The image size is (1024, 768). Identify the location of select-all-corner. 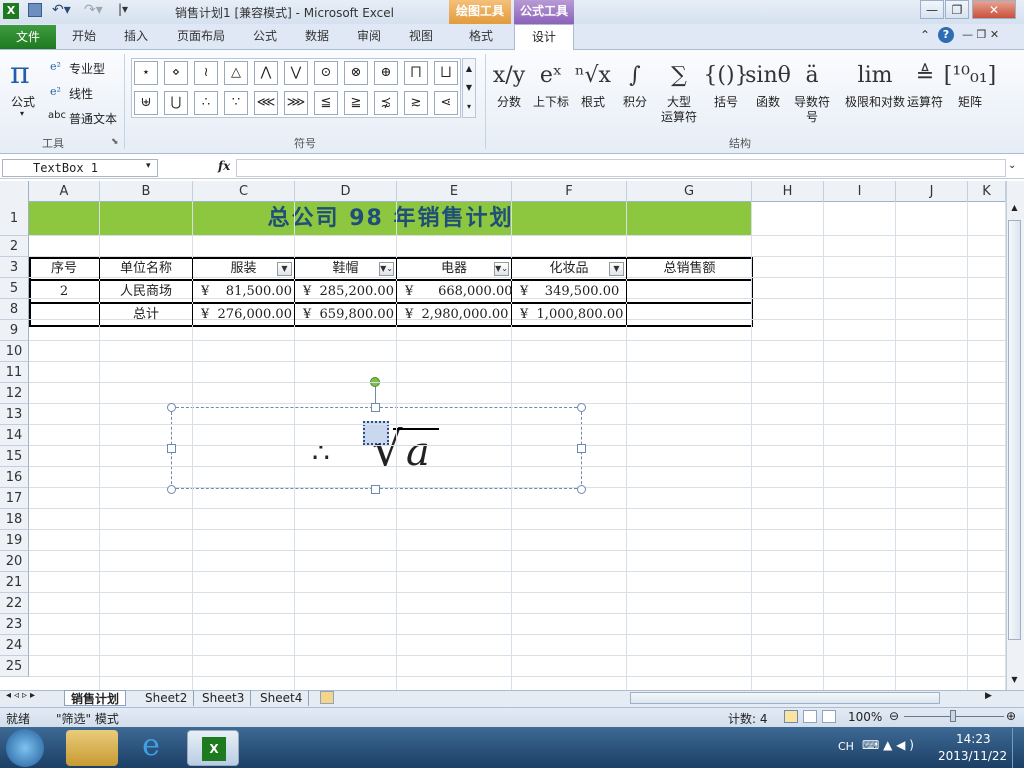
(14, 191).